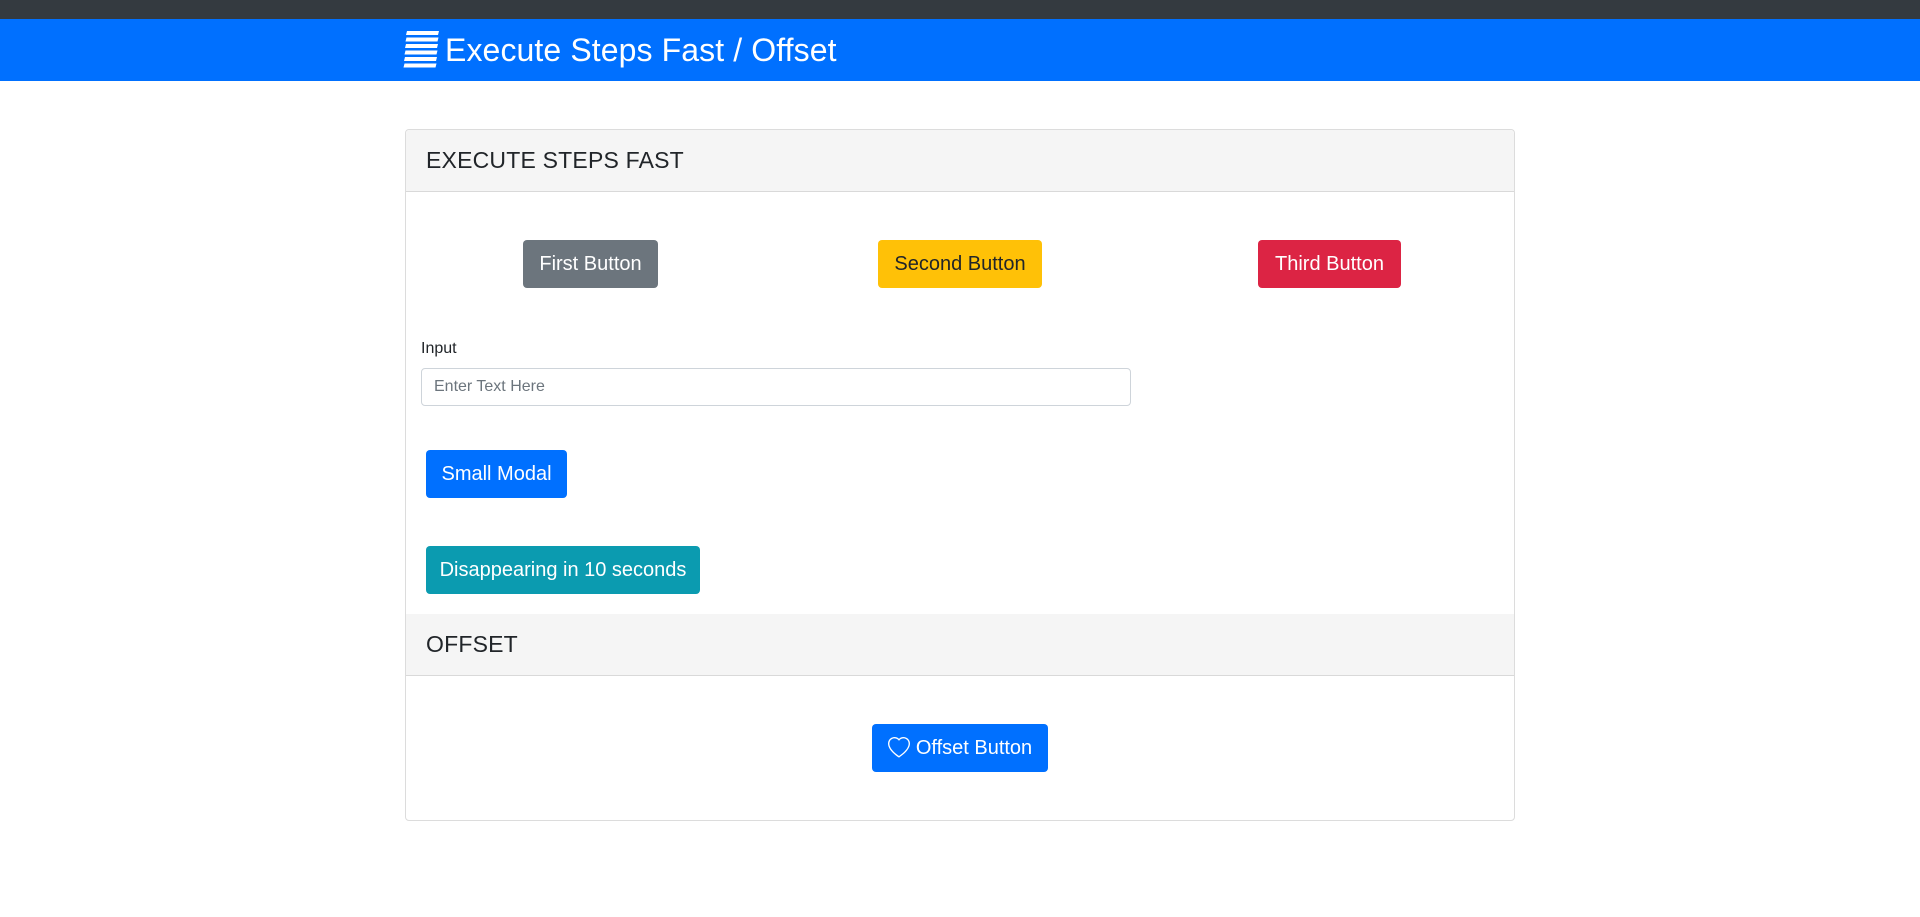  What do you see at coordinates (960, 9) in the screenshot?
I see `browser-top-strip` at bounding box center [960, 9].